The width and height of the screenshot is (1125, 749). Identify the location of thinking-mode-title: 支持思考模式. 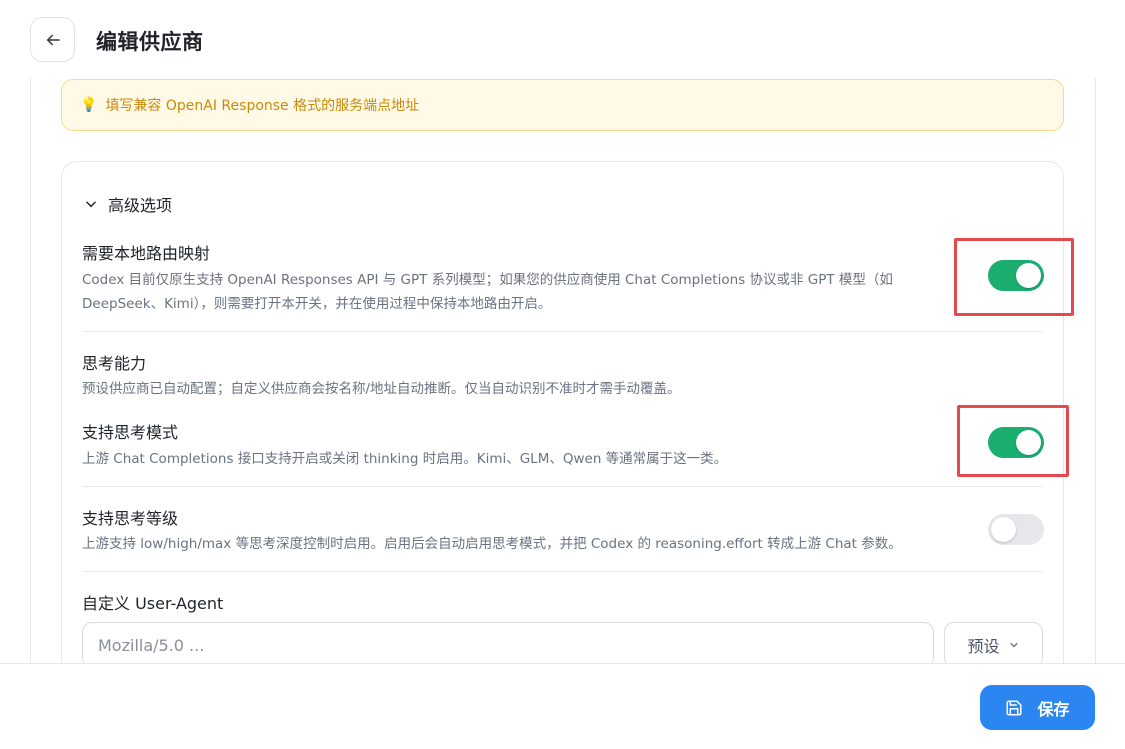
(130, 432).